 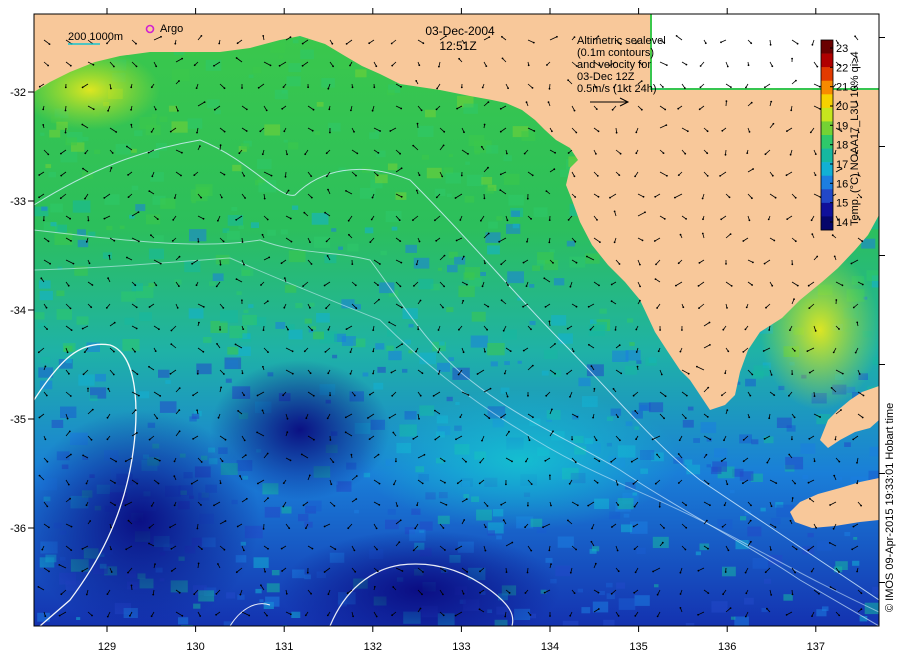 I want to click on svg-text: and velocity for, so click(x=614, y=65).